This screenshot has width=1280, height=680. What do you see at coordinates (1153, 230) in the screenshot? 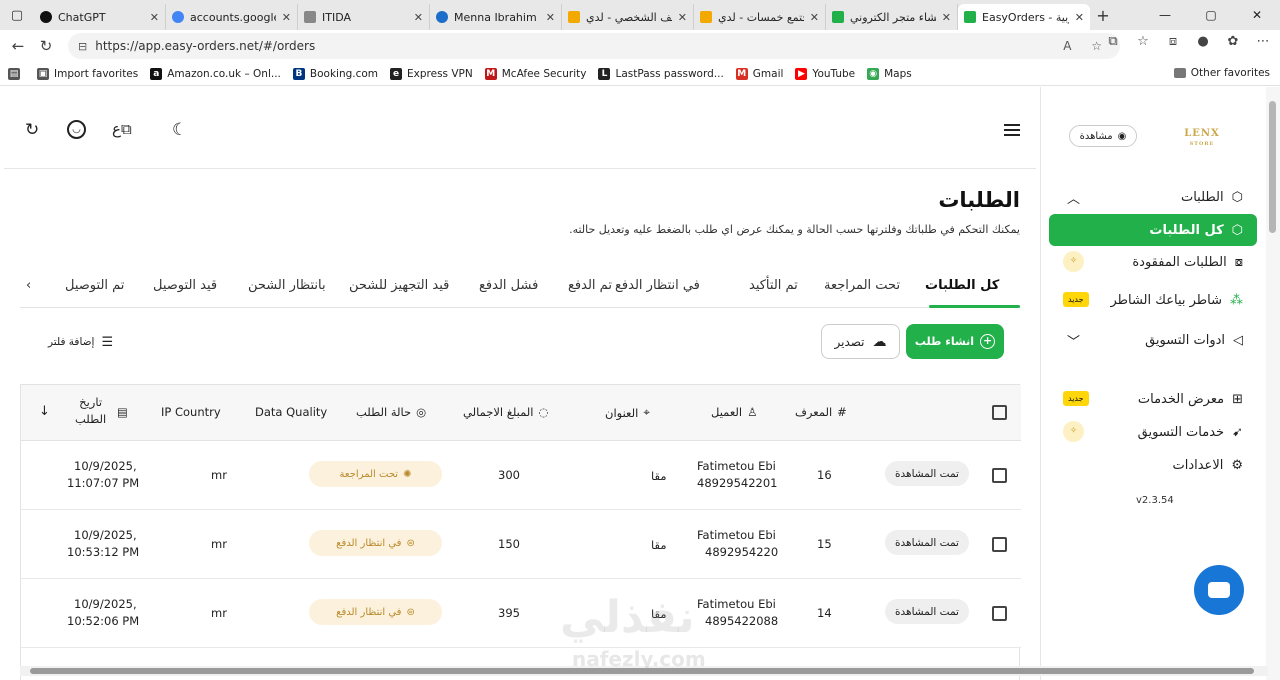
I see `sidebar-item-all-orders: كل الطلبات ⬡` at bounding box center [1153, 230].